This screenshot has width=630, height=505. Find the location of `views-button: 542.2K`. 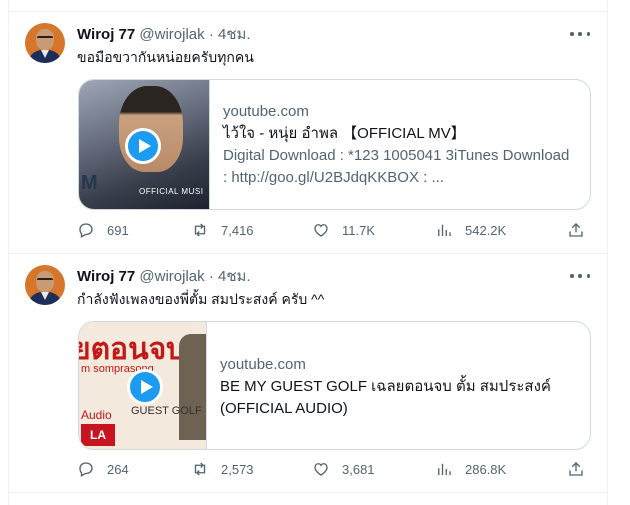

views-button: 542.2K is located at coordinates (470, 230).